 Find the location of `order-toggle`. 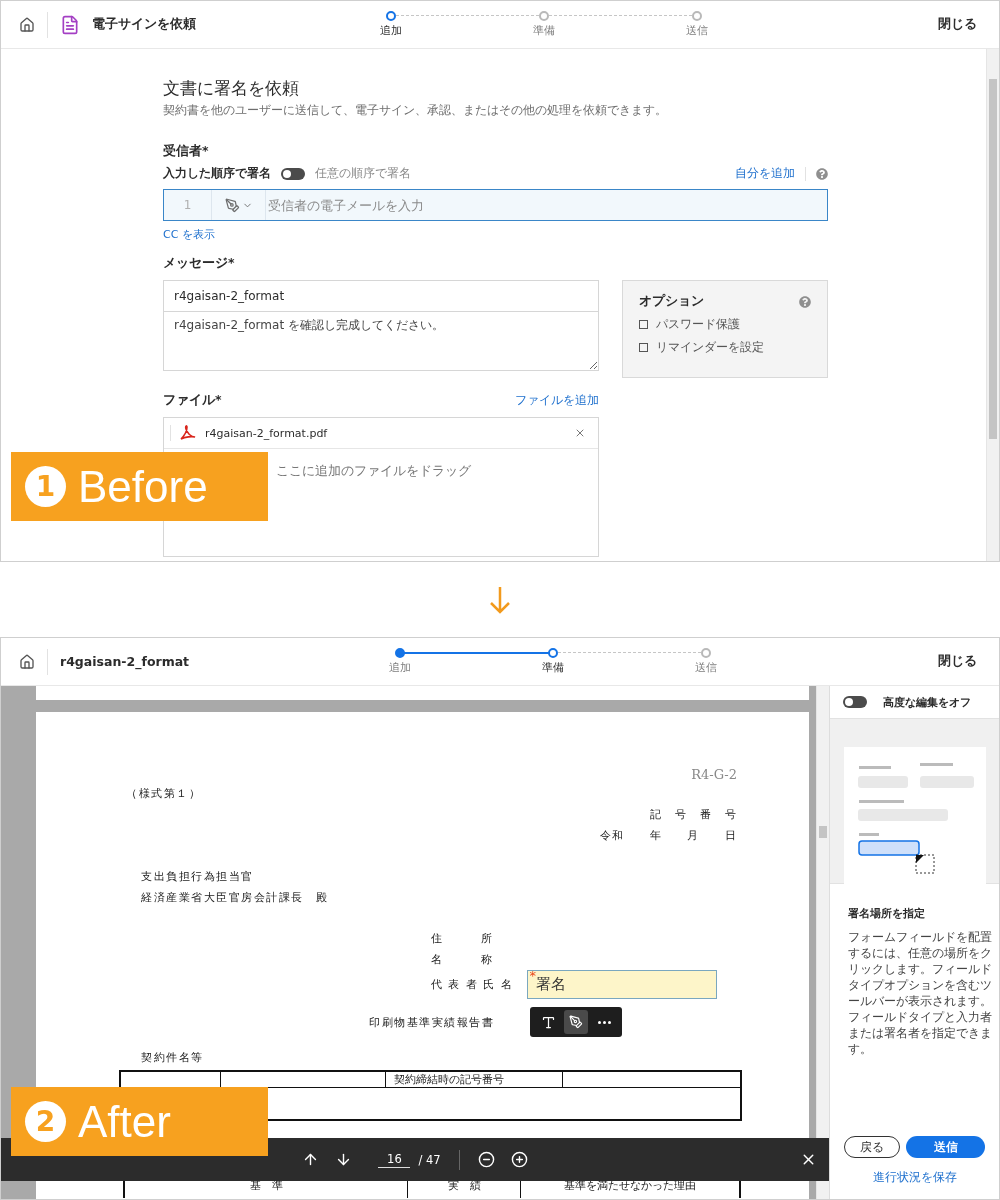

order-toggle is located at coordinates (293, 173).